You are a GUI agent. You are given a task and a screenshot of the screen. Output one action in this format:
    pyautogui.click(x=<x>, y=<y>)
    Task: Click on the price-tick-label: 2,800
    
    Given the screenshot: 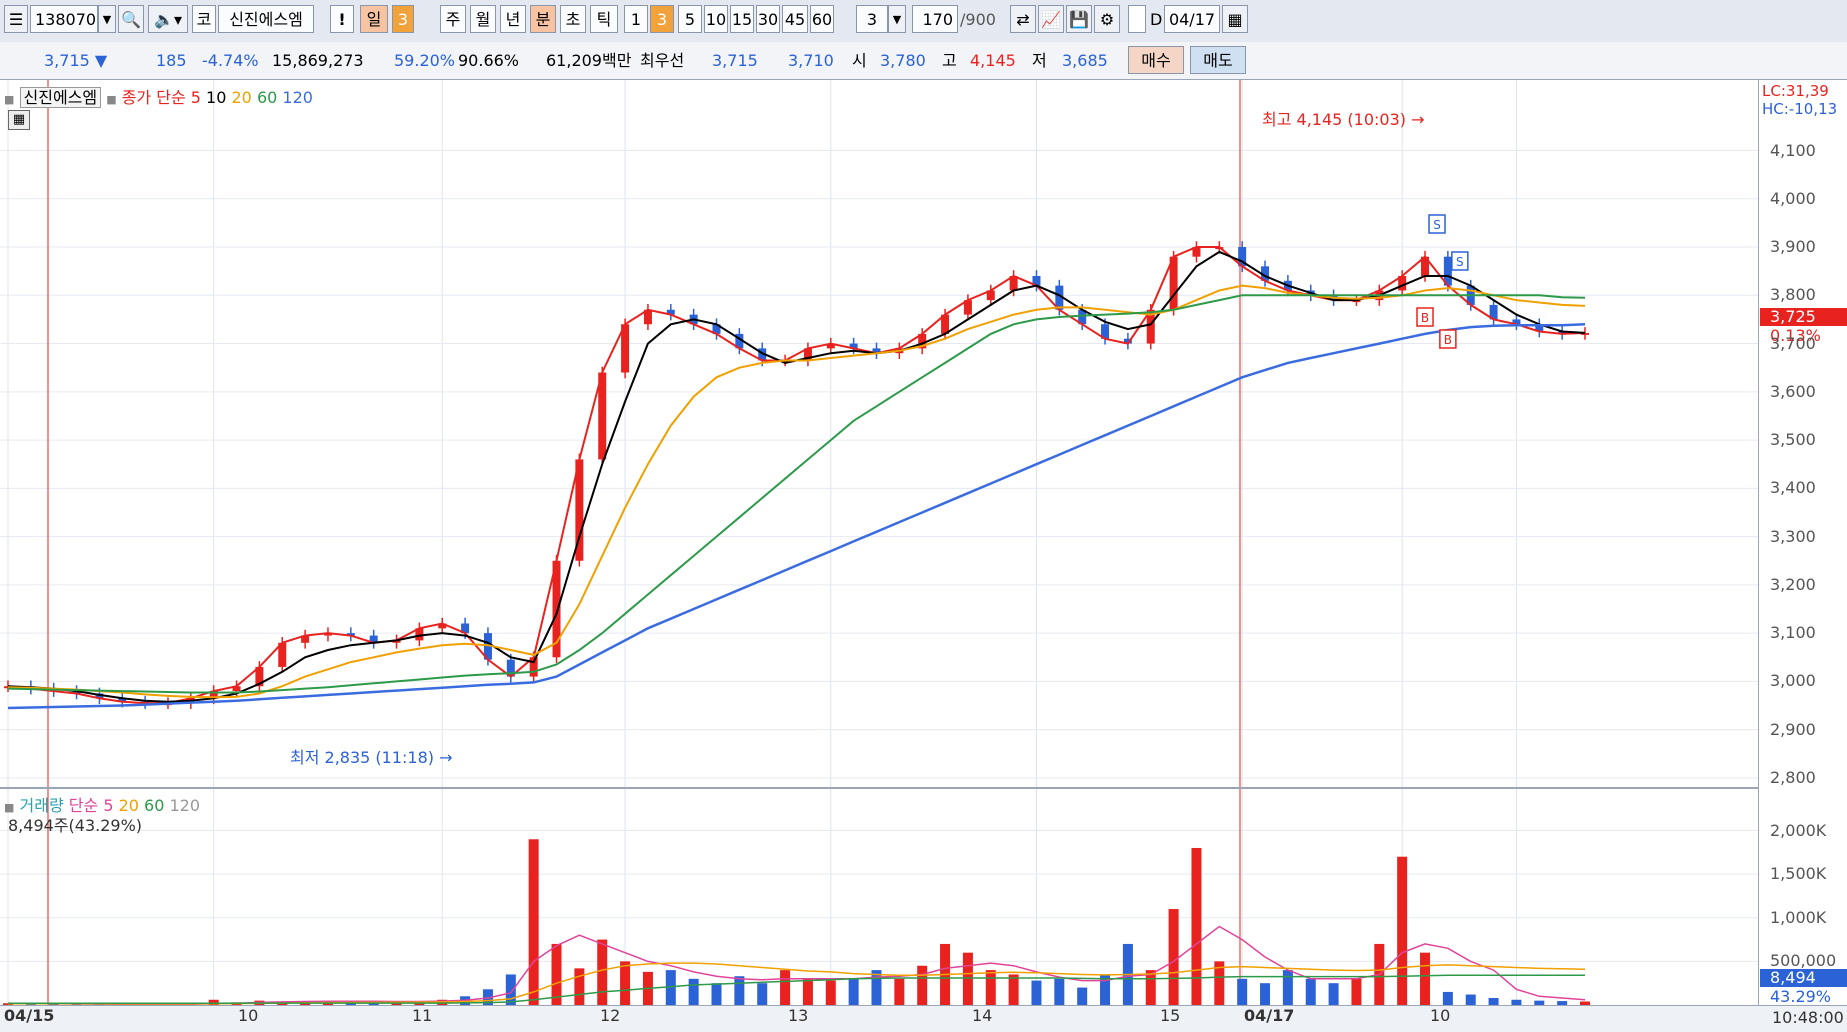 What is the action you would take?
    pyautogui.click(x=1793, y=777)
    